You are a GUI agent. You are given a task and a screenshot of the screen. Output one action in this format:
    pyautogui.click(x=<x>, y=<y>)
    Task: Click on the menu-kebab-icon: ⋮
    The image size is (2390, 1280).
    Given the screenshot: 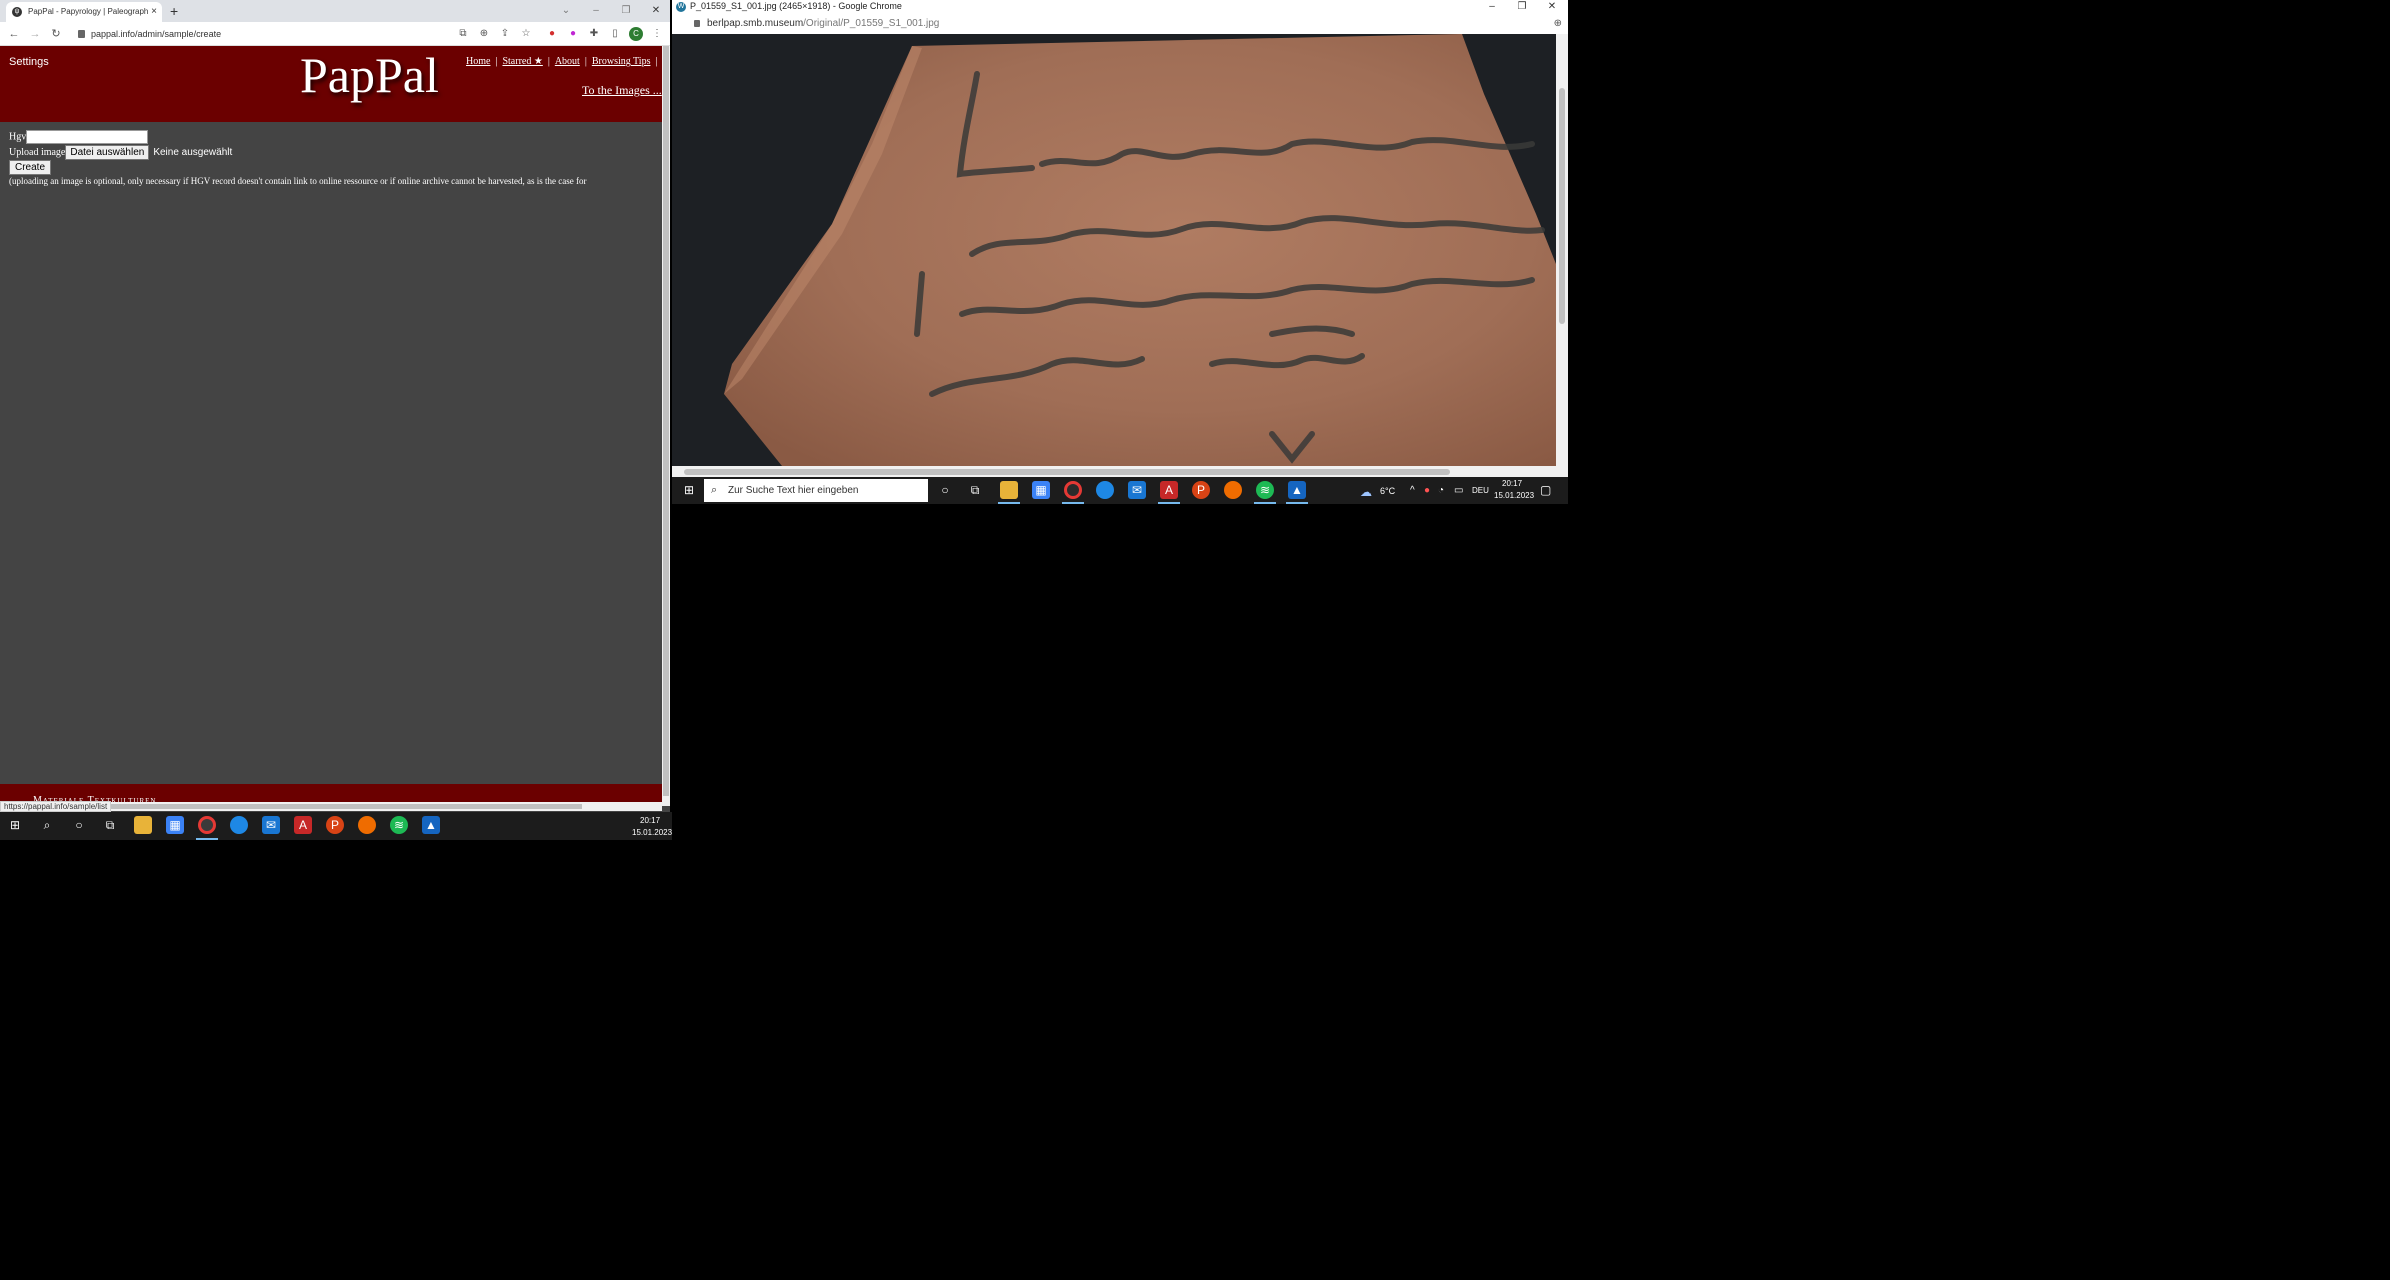 What is the action you would take?
    pyautogui.click(x=657, y=34)
    